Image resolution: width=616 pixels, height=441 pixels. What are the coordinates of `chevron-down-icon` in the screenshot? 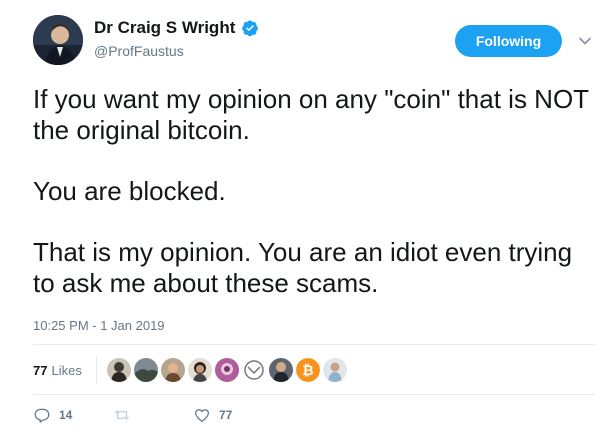 It's located at (585, 41).